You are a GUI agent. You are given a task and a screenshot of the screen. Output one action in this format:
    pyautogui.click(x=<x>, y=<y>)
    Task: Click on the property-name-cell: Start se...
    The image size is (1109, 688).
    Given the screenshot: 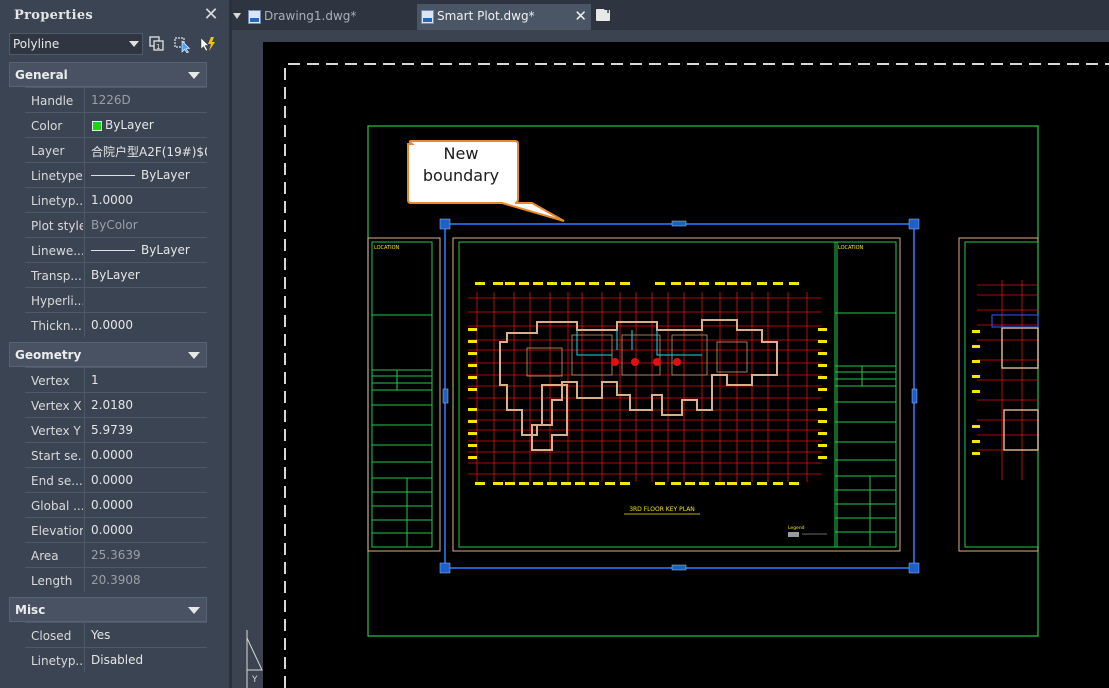 What is the action you would take?
    pyautogui.click(x=55, y=454)
    